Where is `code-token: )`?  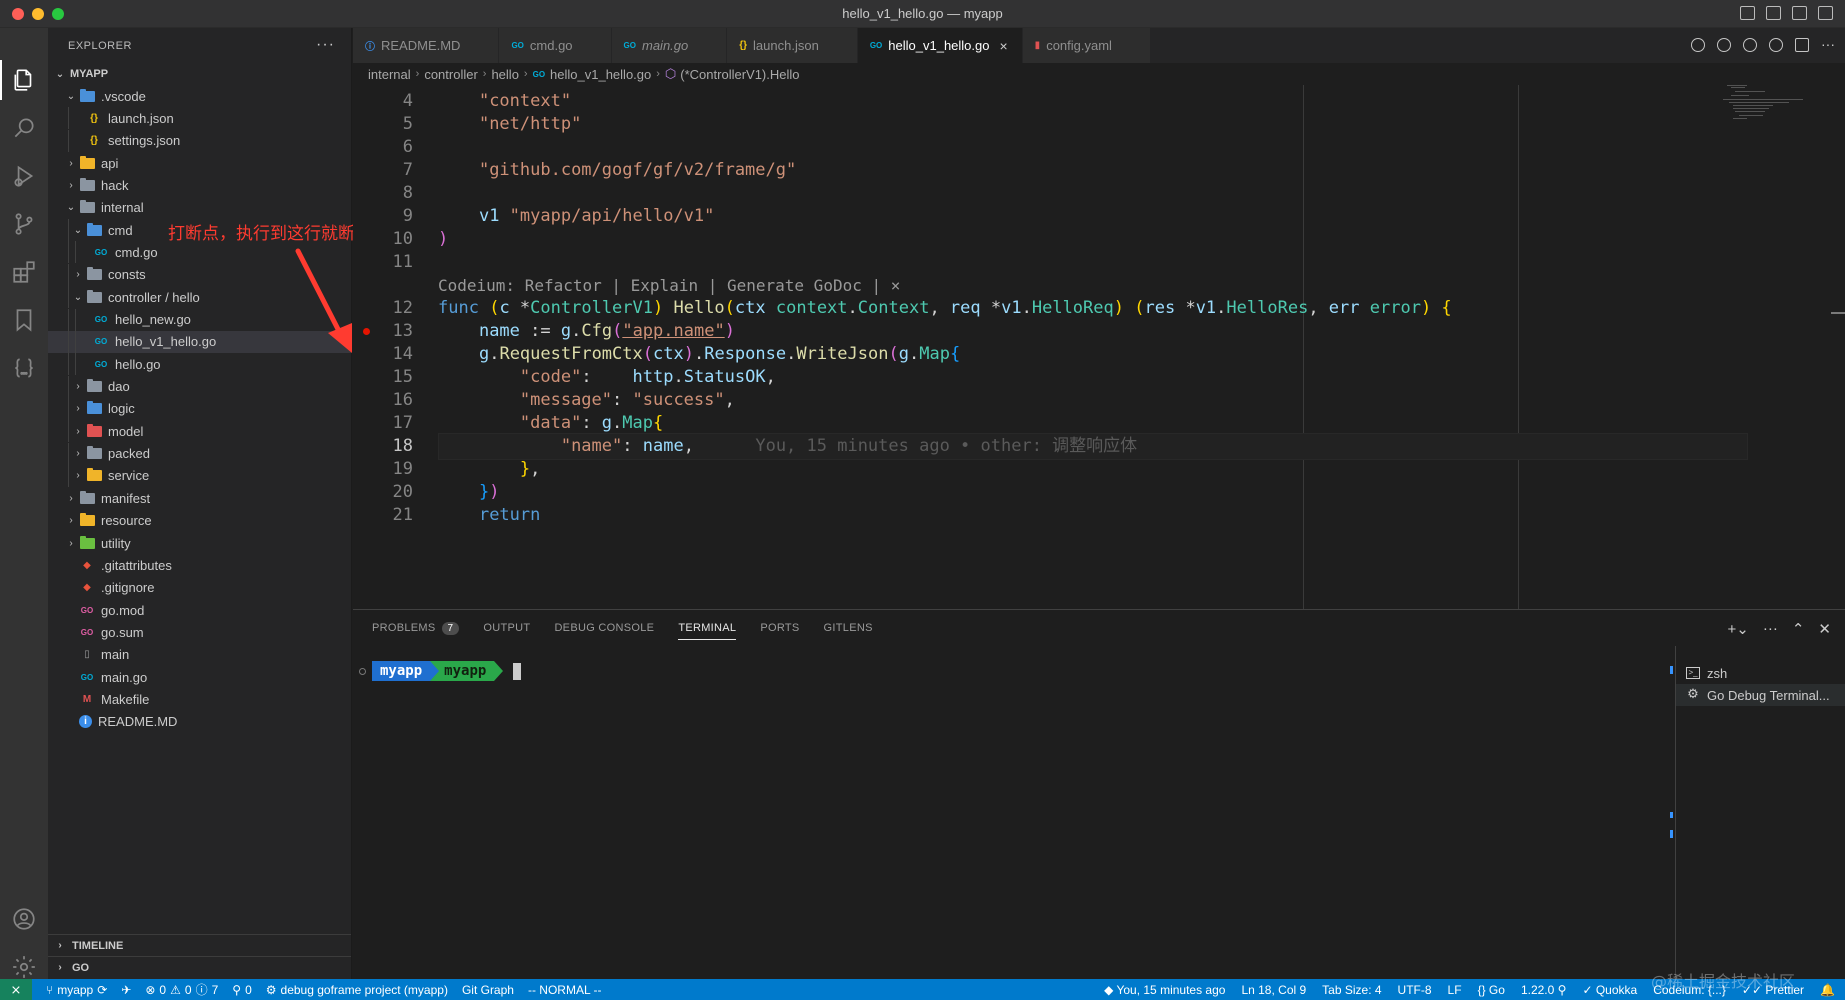
code-token: ) is located at coordinates (688, 354).